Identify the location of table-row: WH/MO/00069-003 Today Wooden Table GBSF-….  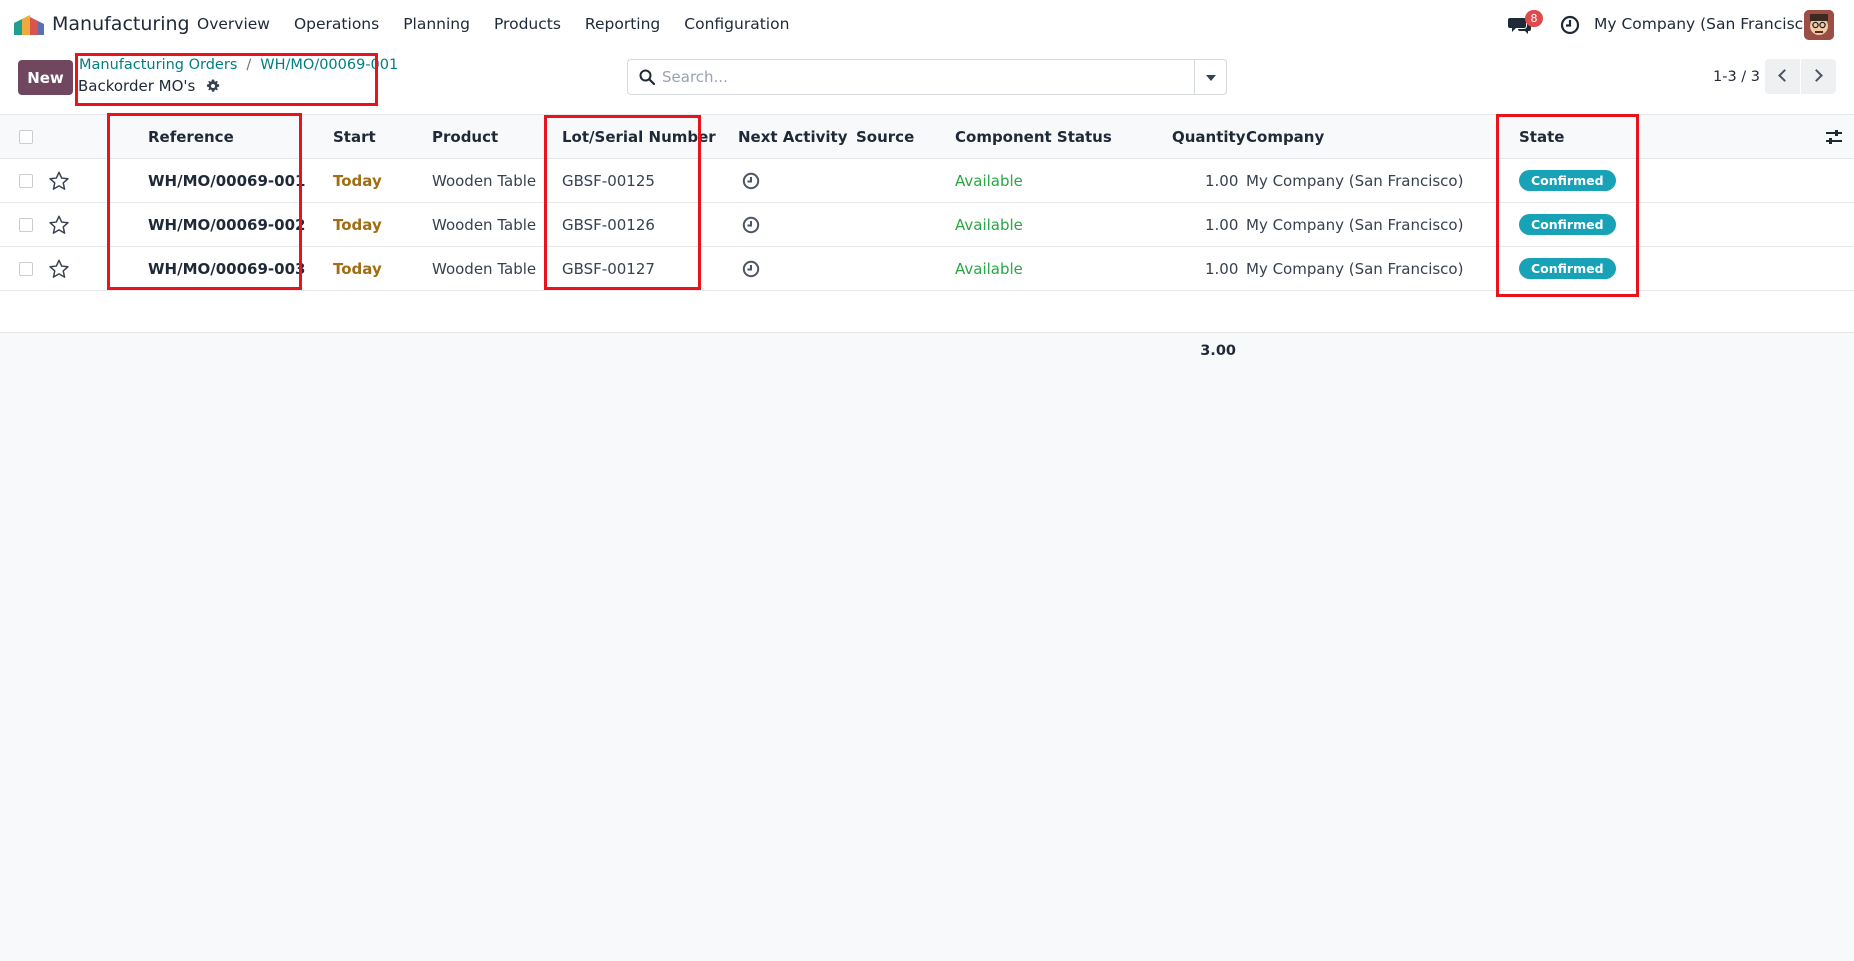
(927, 269).